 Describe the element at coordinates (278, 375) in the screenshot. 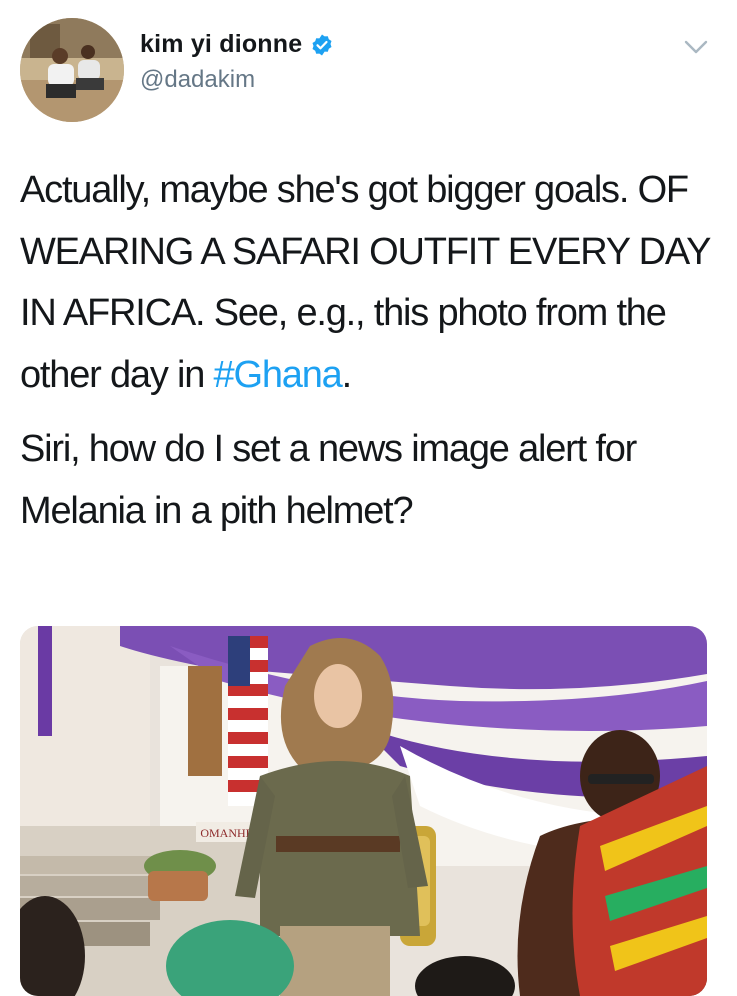

I see `hashtag-link: #Ghana` at that location.